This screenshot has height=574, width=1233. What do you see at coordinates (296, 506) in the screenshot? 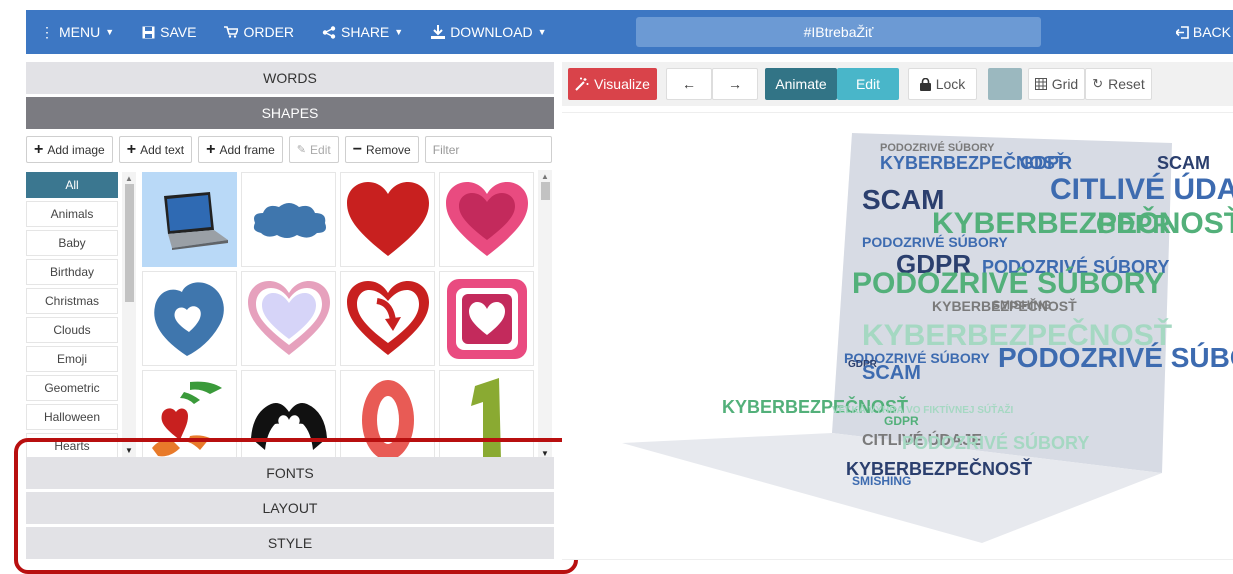
I see `highlight-frame` at bounding box center [296, 506].